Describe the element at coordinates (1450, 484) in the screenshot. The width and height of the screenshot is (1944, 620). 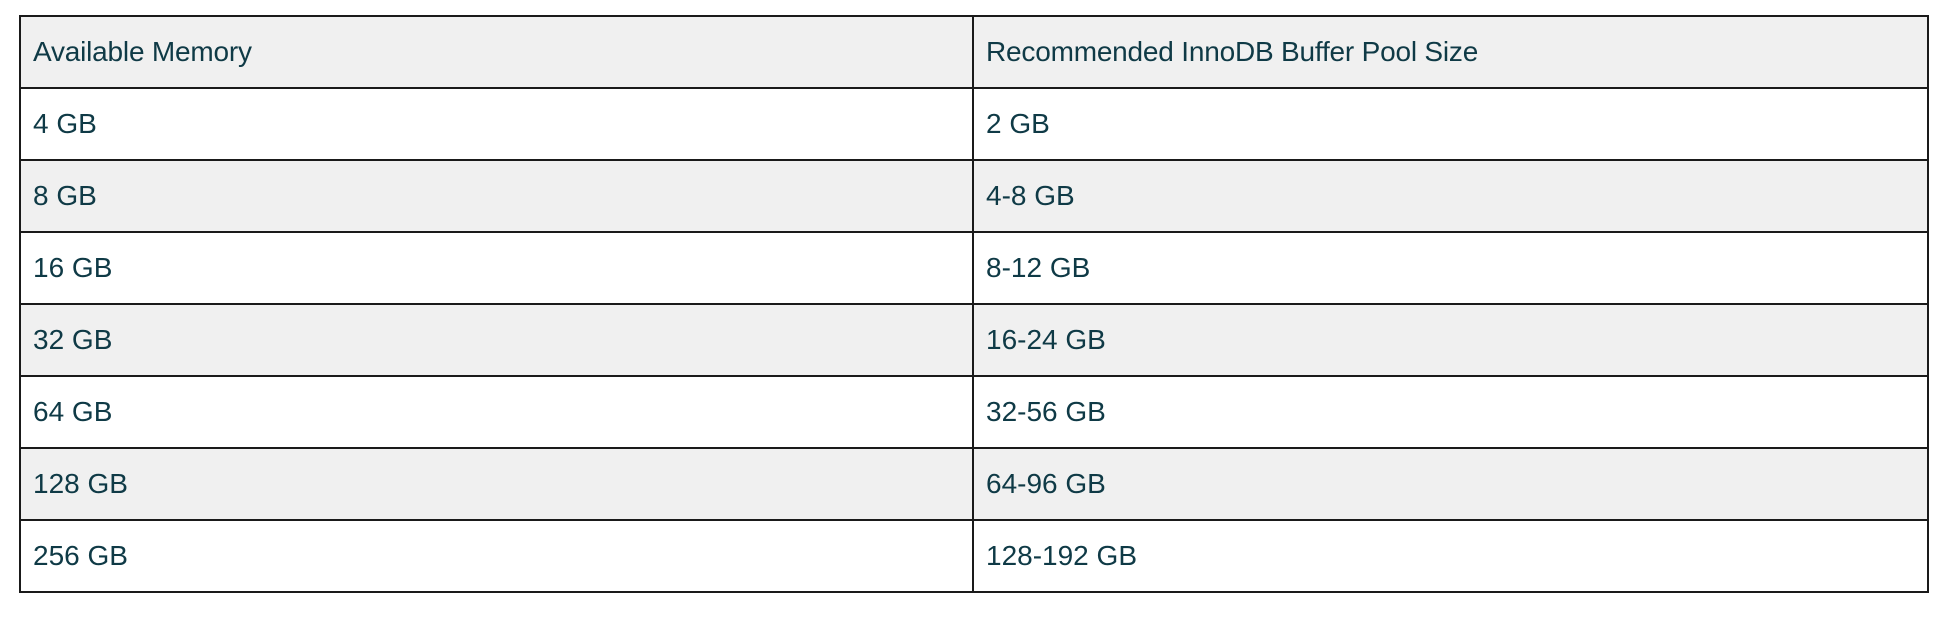
I see `cell-recommended-size: 64-96 GB` at that location.